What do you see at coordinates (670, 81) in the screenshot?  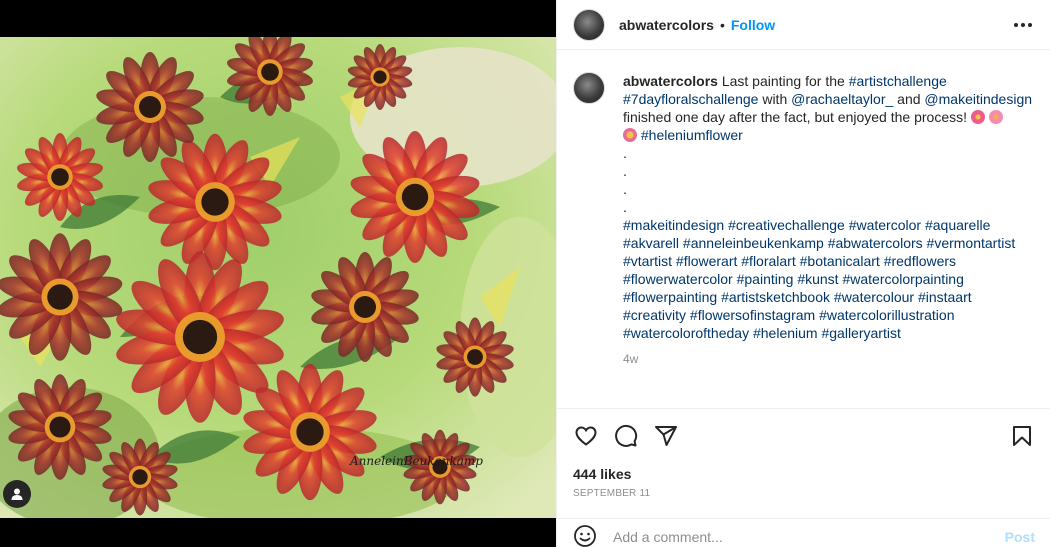 I see `caption-username: abwatercolors` at bounding box center [670, 81].